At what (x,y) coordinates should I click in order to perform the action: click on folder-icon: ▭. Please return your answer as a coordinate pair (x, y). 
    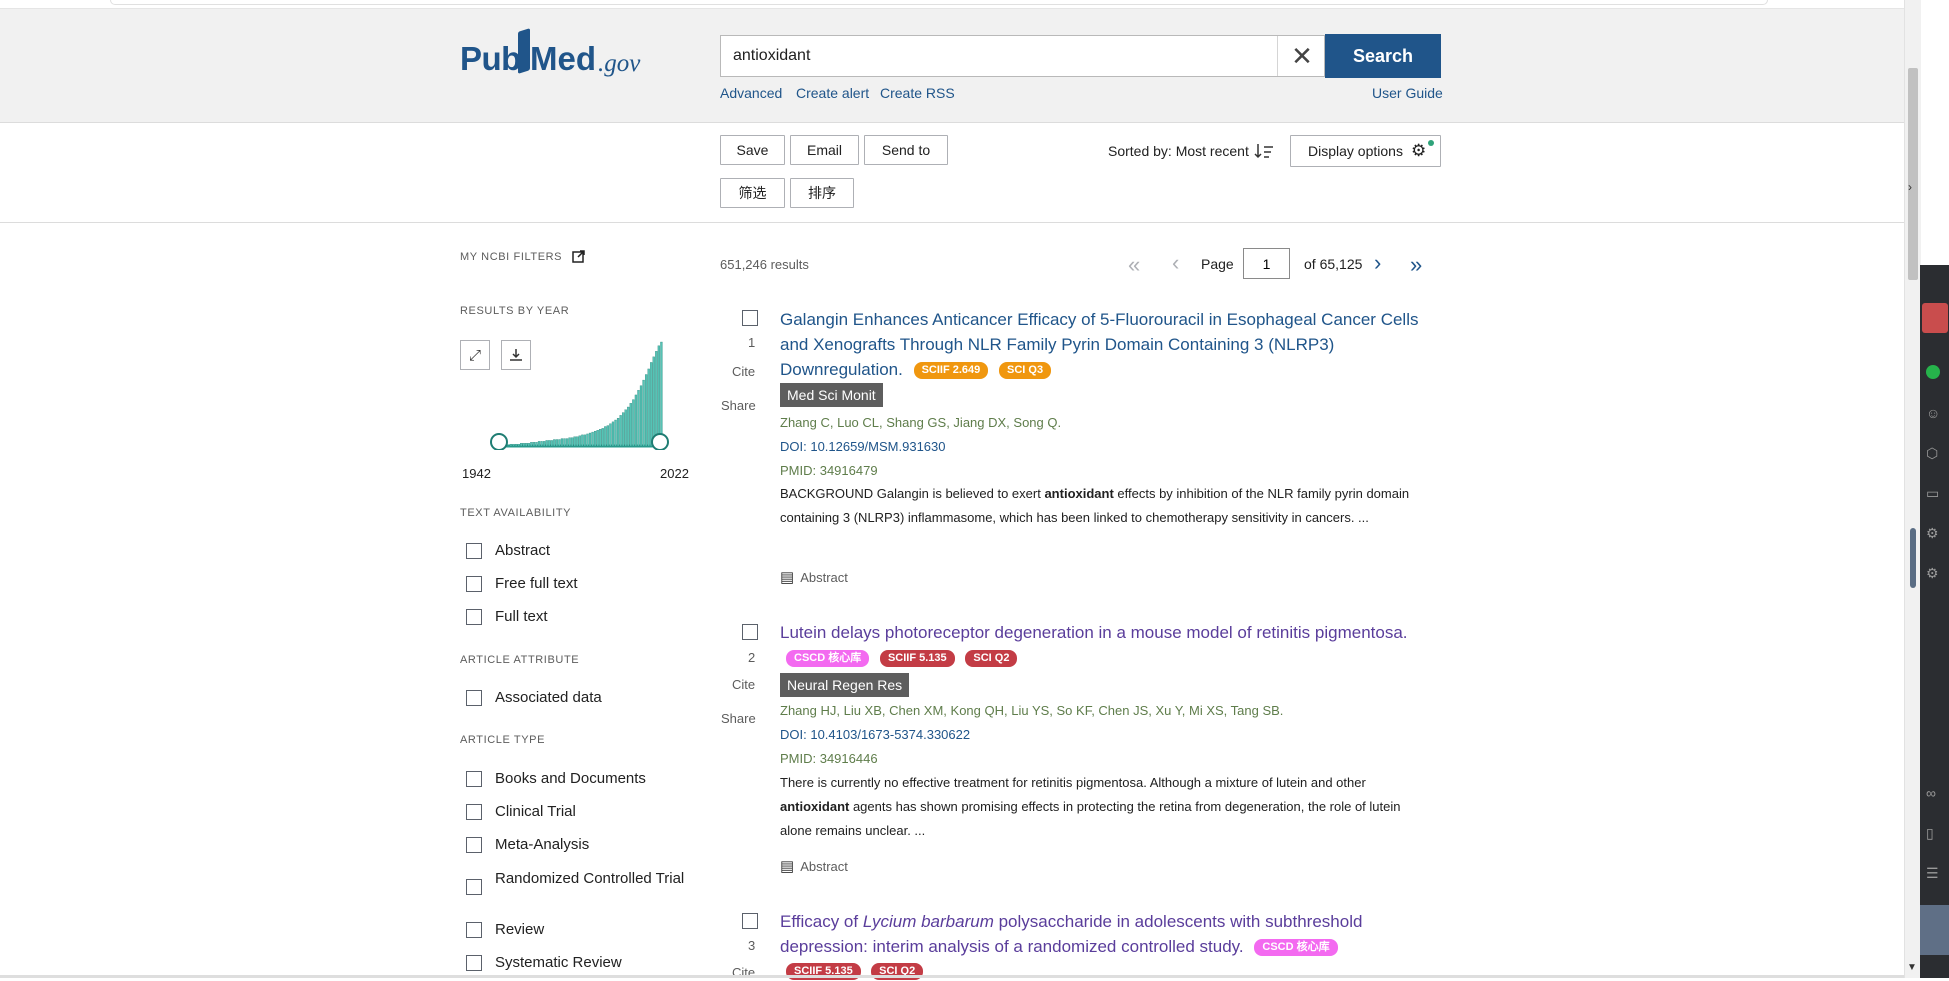
    Looking at the image, I should click on (1932, 493).